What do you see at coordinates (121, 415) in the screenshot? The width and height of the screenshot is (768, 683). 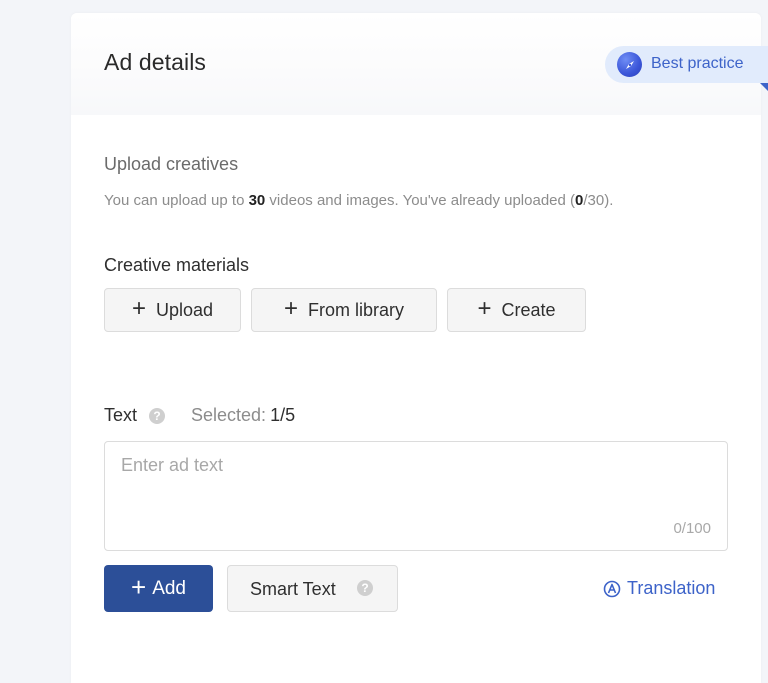 I see `text-label: Text` at bounding box center [121, 415].